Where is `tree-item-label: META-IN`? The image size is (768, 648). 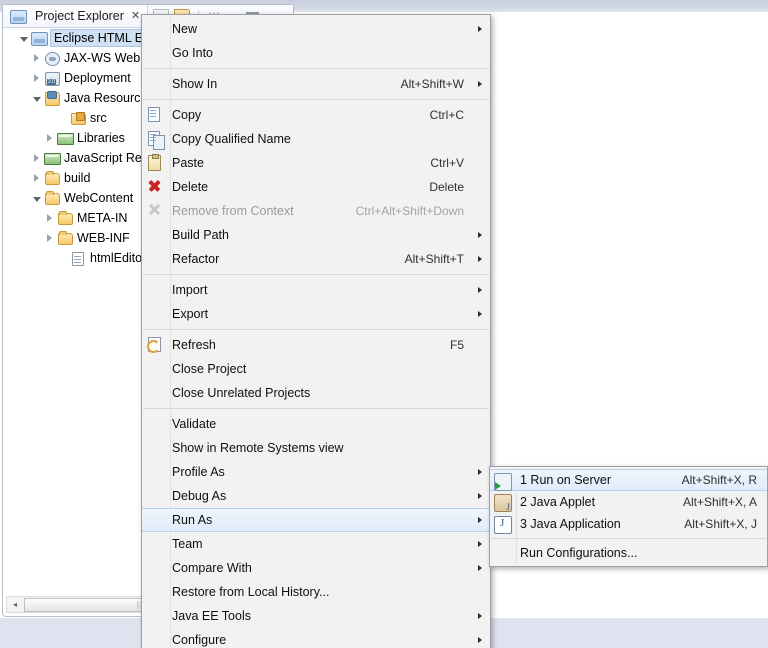
tree-item-label: META-IN is located at coordinates (102, 218).